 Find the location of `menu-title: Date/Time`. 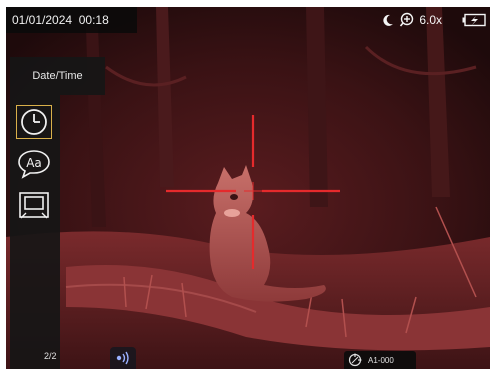

menu-title: Date/Time is located at coordinates (57, 76).